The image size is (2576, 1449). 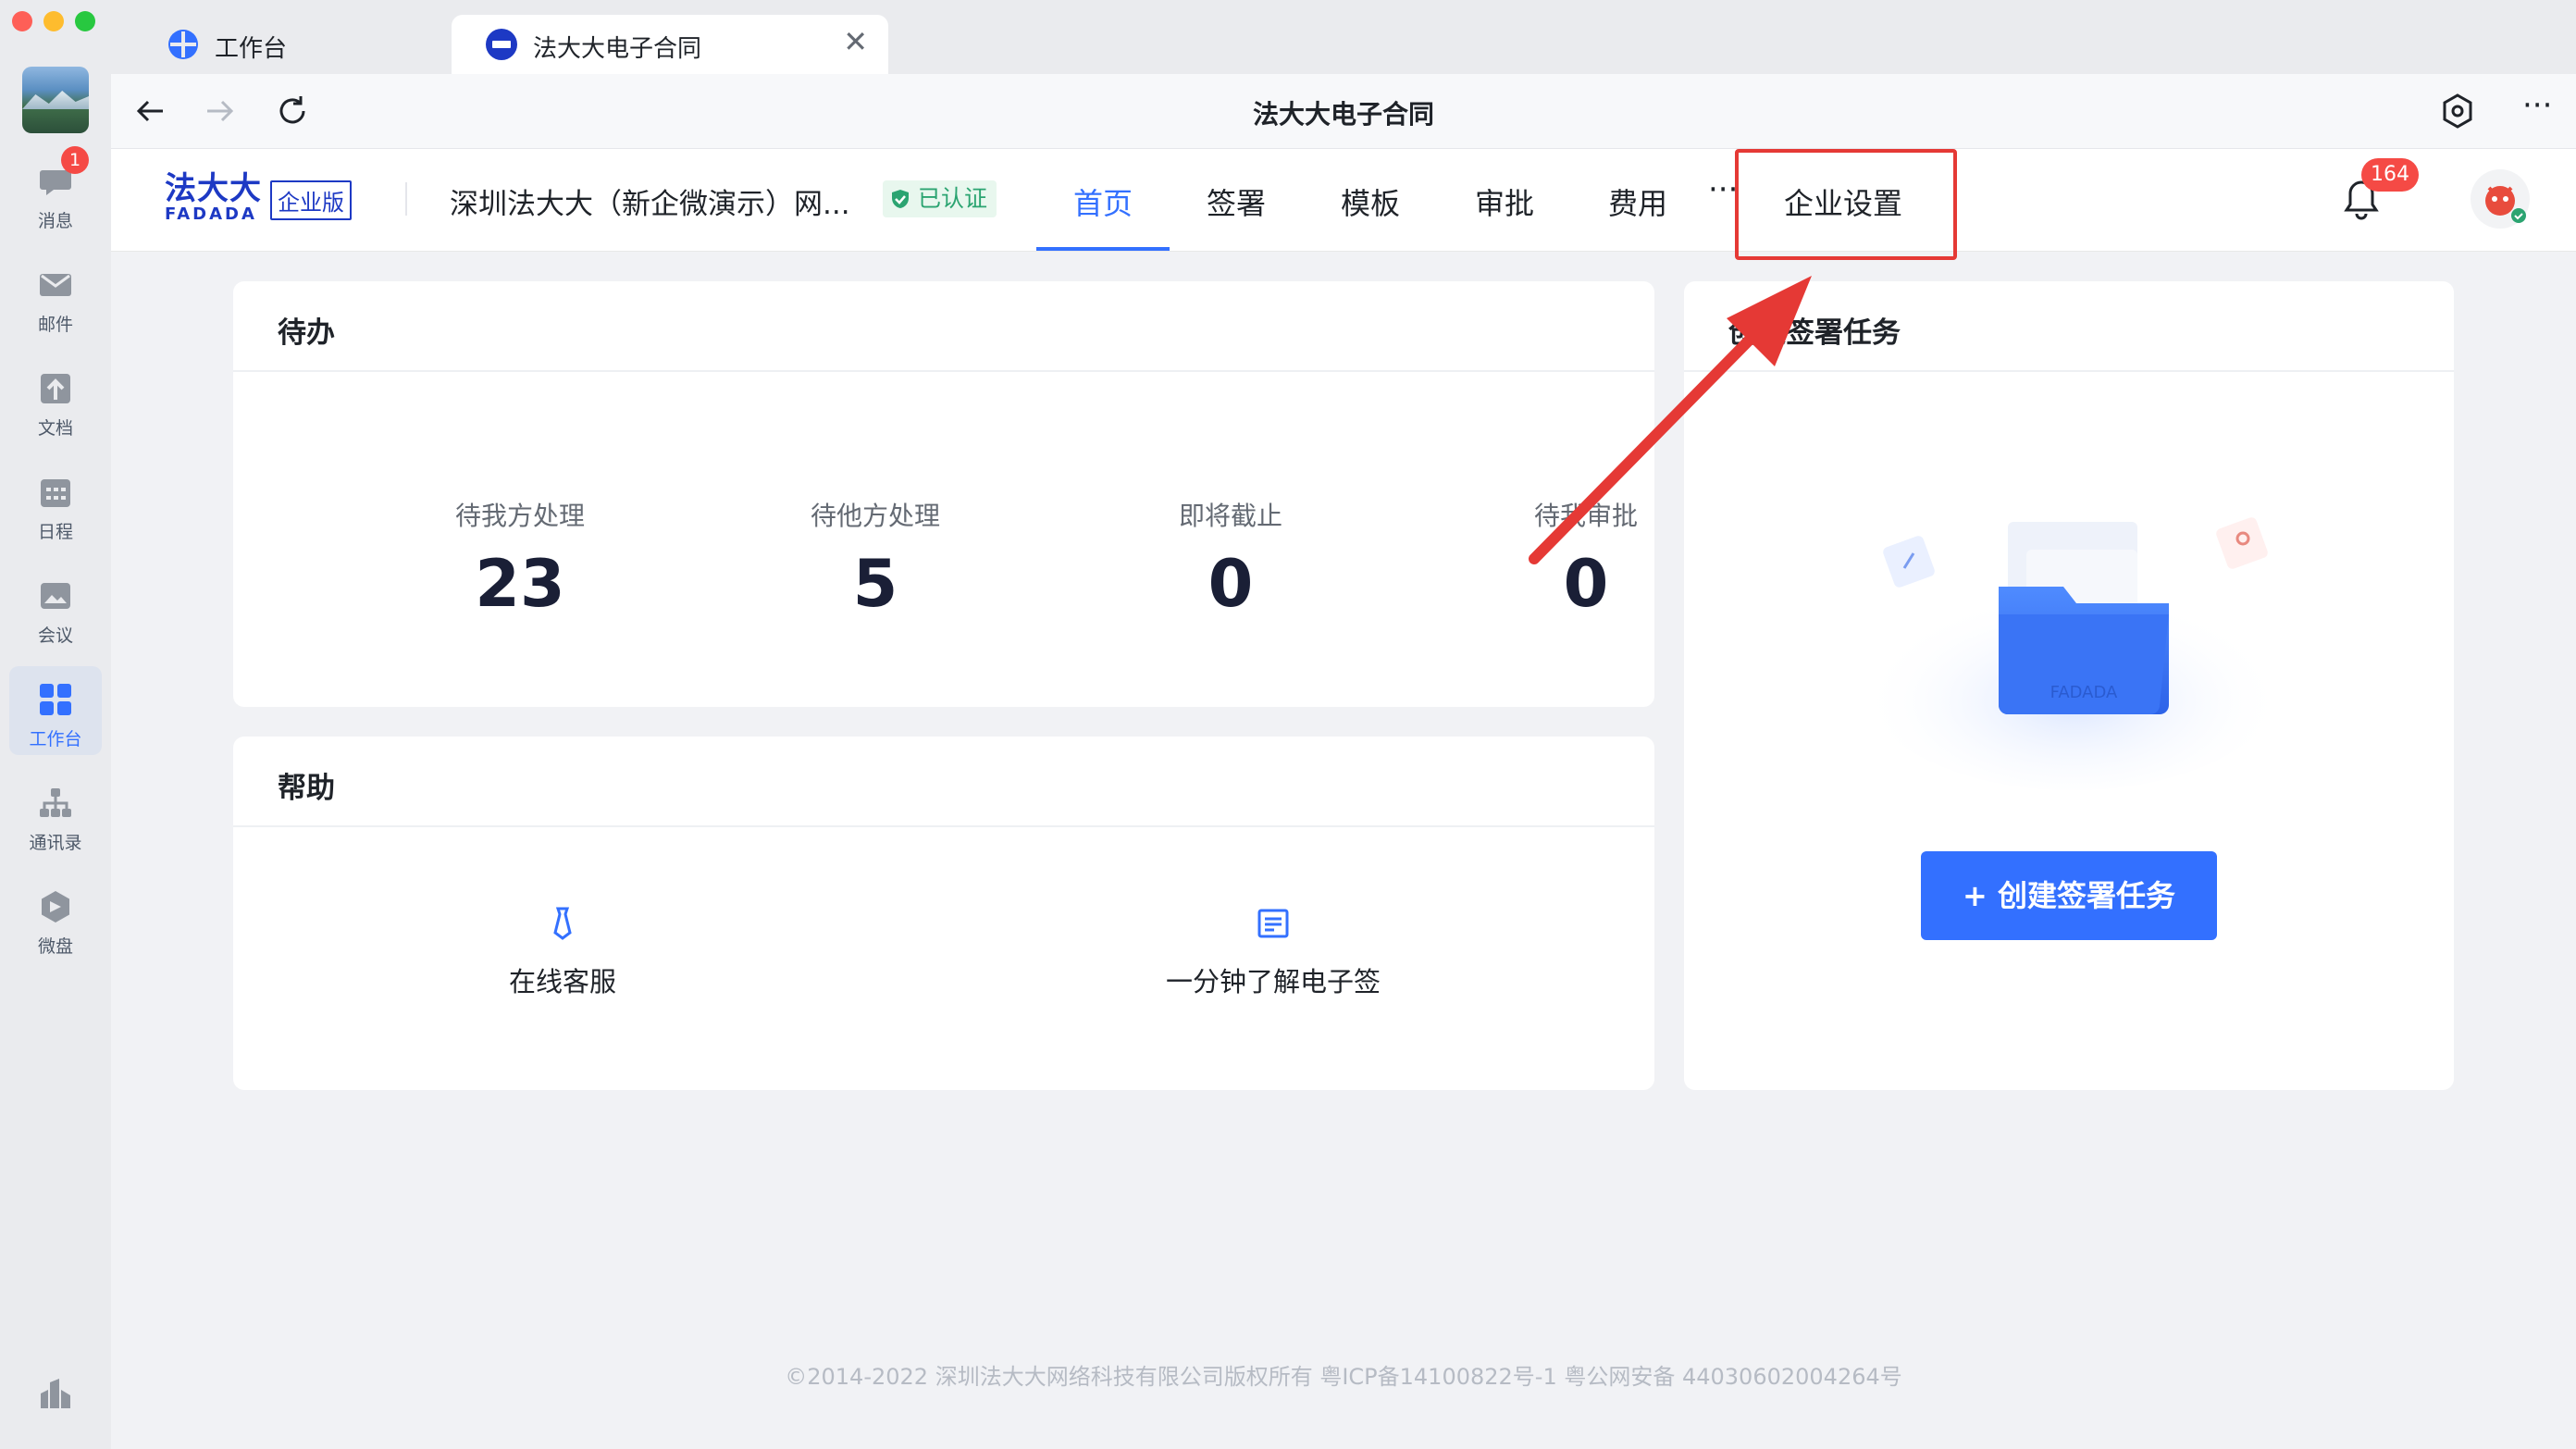 I want to click on mail-icon, so click(x=56, y=285).